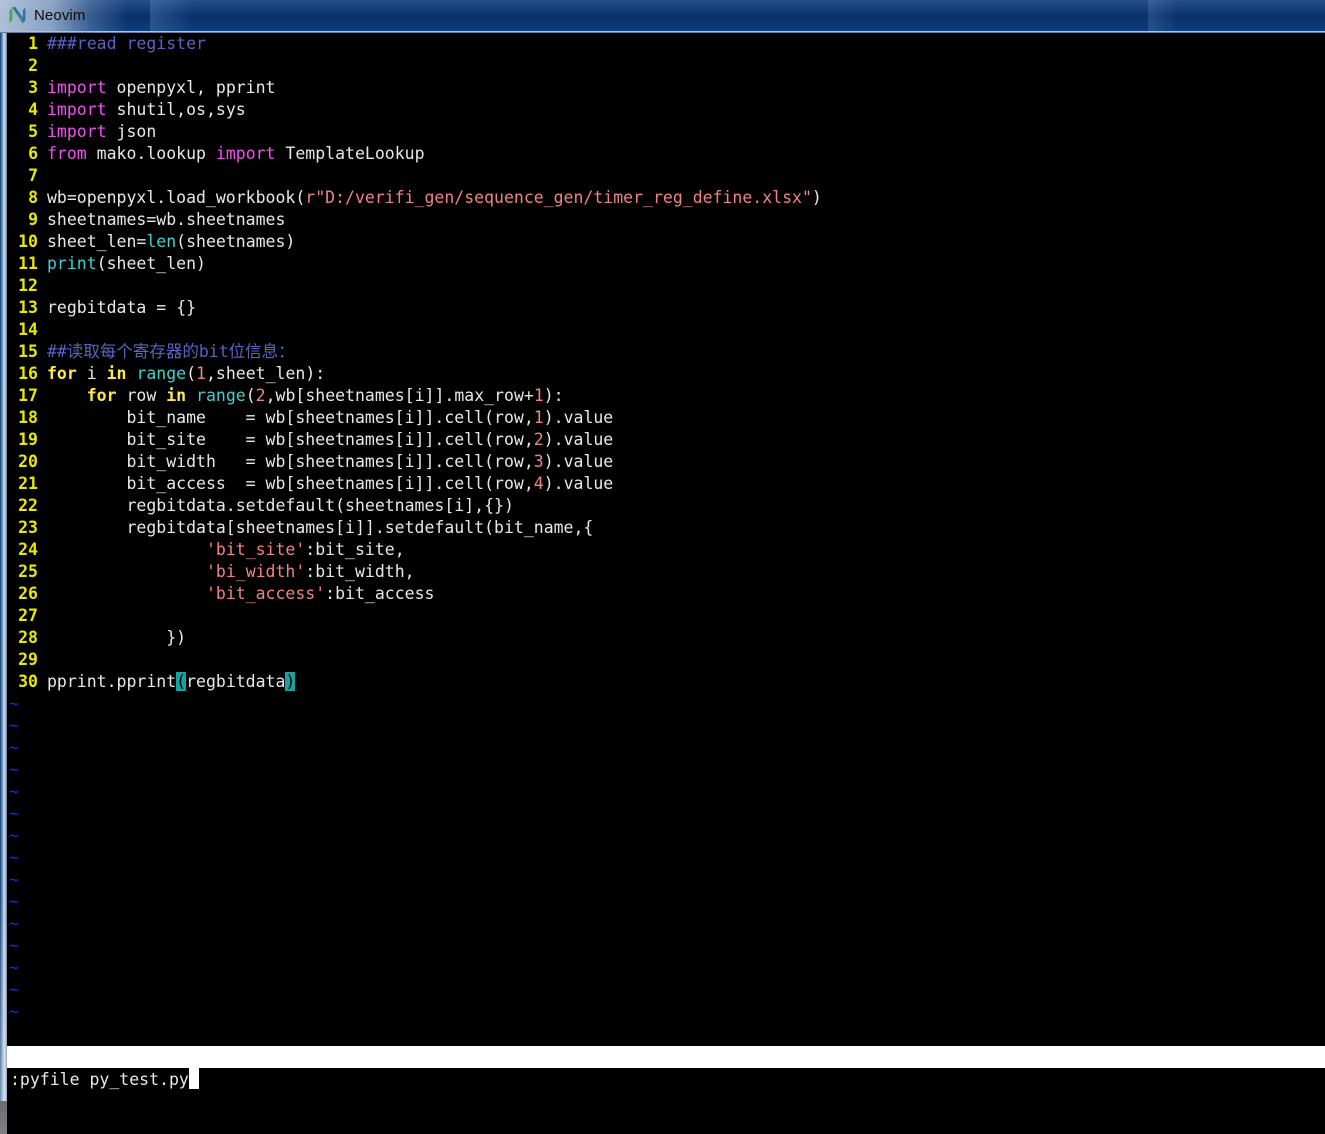 The height and width of the screenshot is (1134, 1325). What do you see at coordinates (666, 638) in the screenshot?
I see `code-line: 28 })` at bounding box center [666, 638].